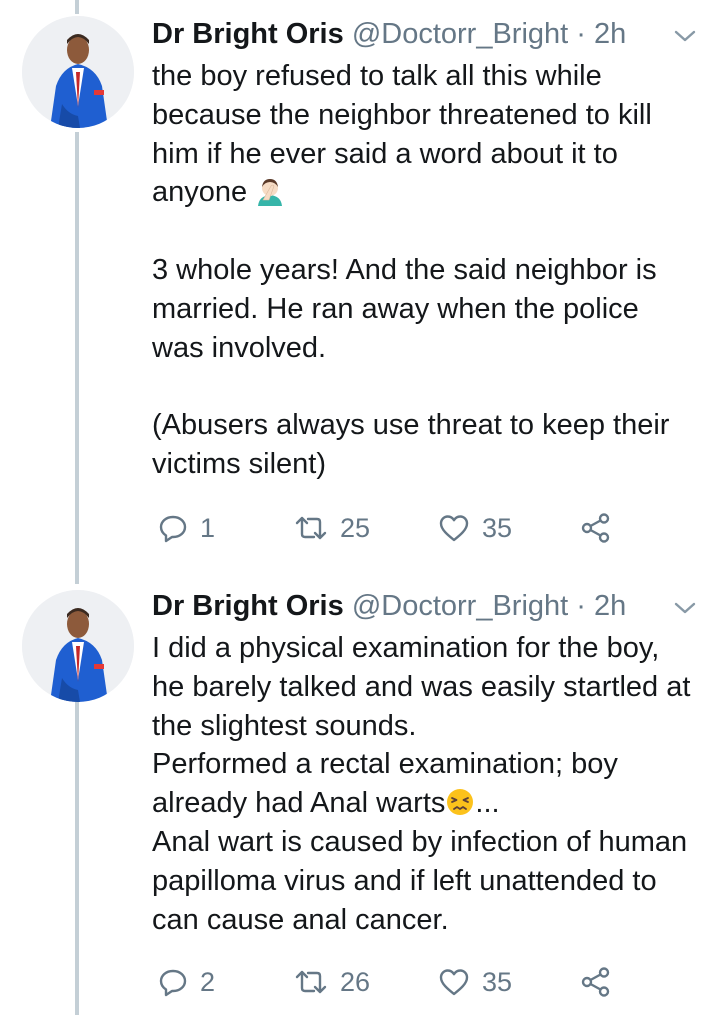 This screenshot has height=1015, width=720. What do you see at coordinates (402, 982) in the screenshot?
I see `tweet-actions: 2 26 35` at bounding box center [402, 982].